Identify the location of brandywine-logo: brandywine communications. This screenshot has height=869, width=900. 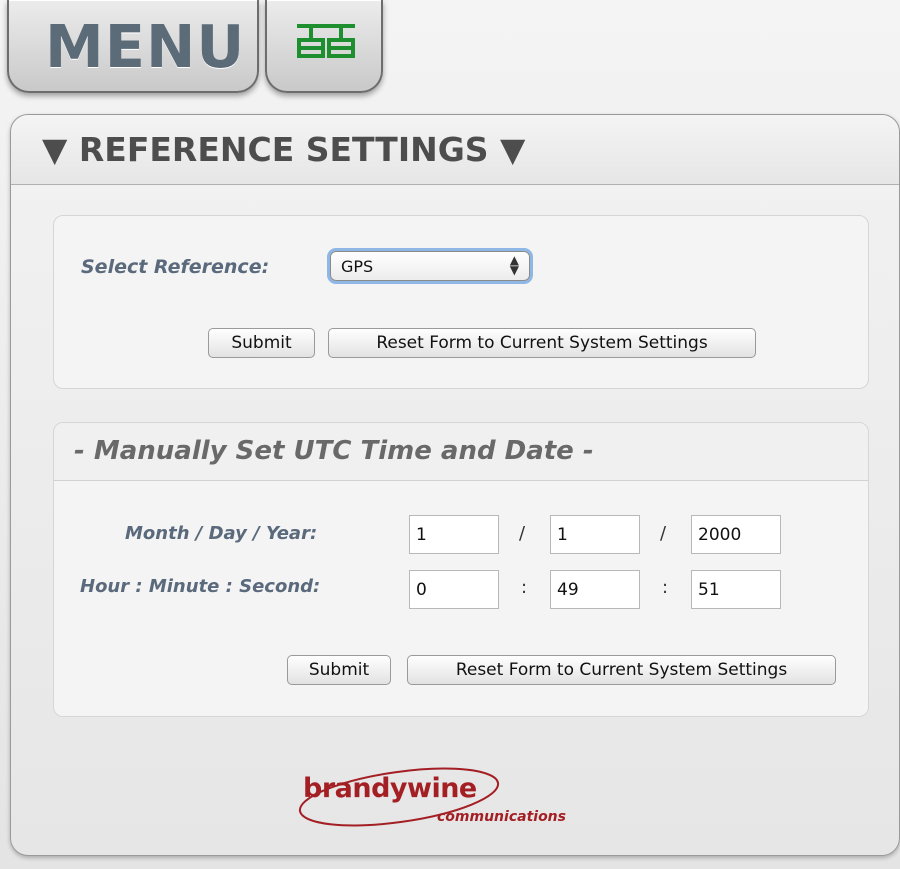
(441, 807).